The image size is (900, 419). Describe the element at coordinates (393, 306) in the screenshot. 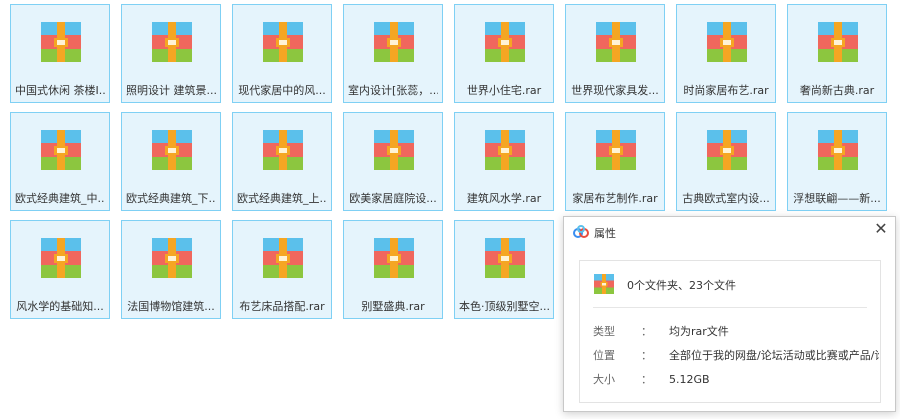

I see `file-name: 别墅盛典.rar` at that location.